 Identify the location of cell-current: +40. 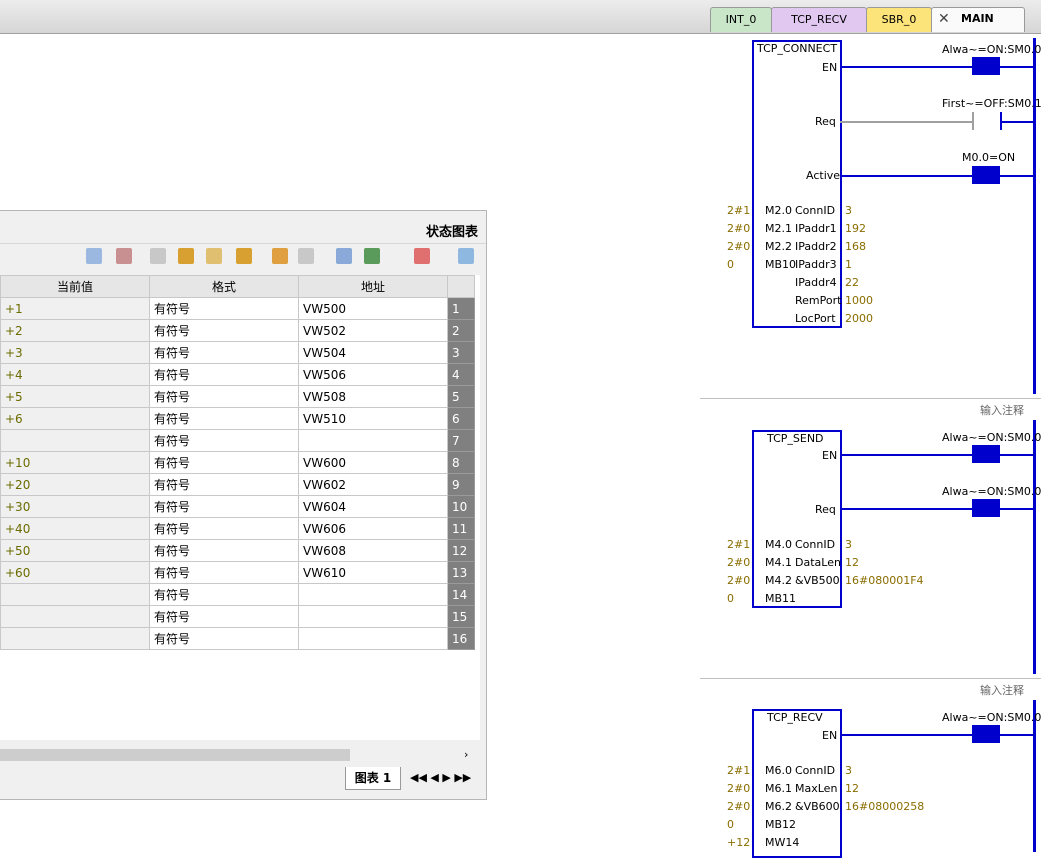
(75, 528).